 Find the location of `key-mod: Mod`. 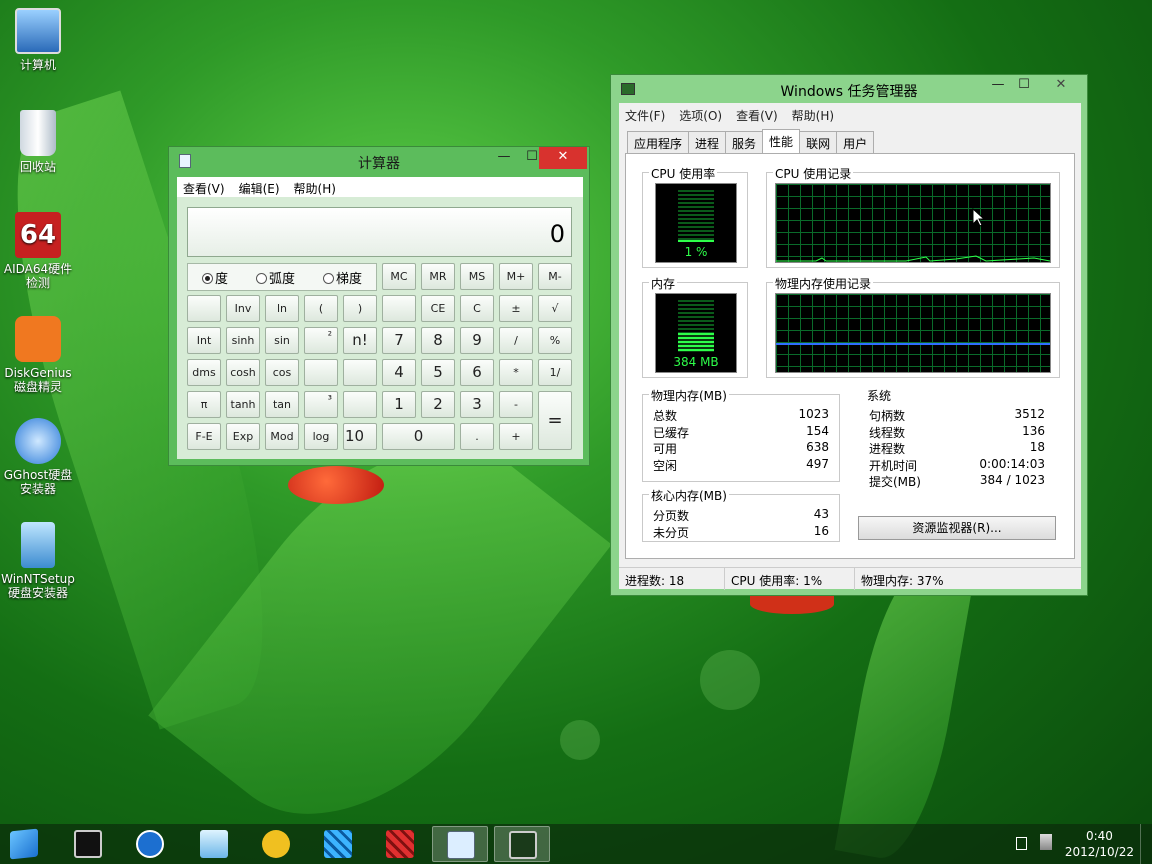

key-mod: Mod is located at coordinates (282, 436).